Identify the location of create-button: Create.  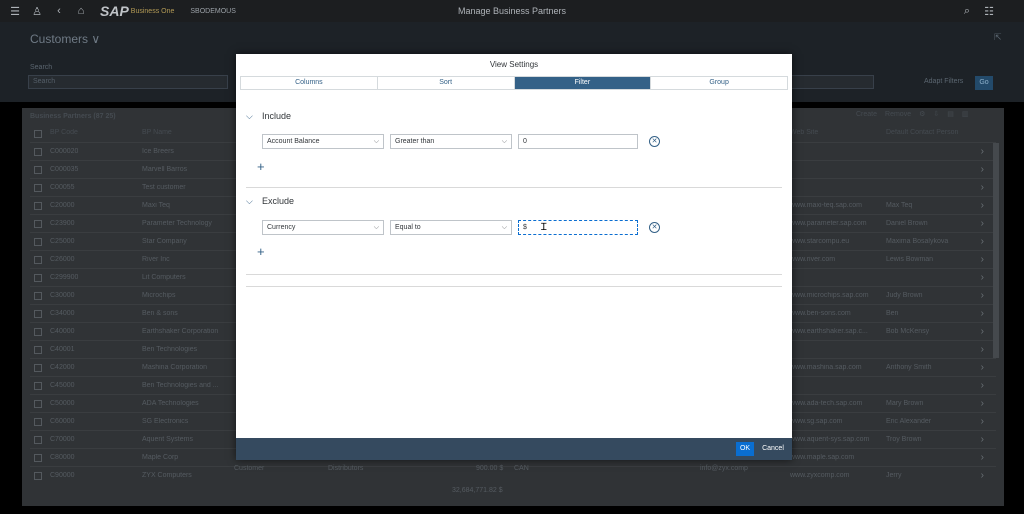
(866, 114).